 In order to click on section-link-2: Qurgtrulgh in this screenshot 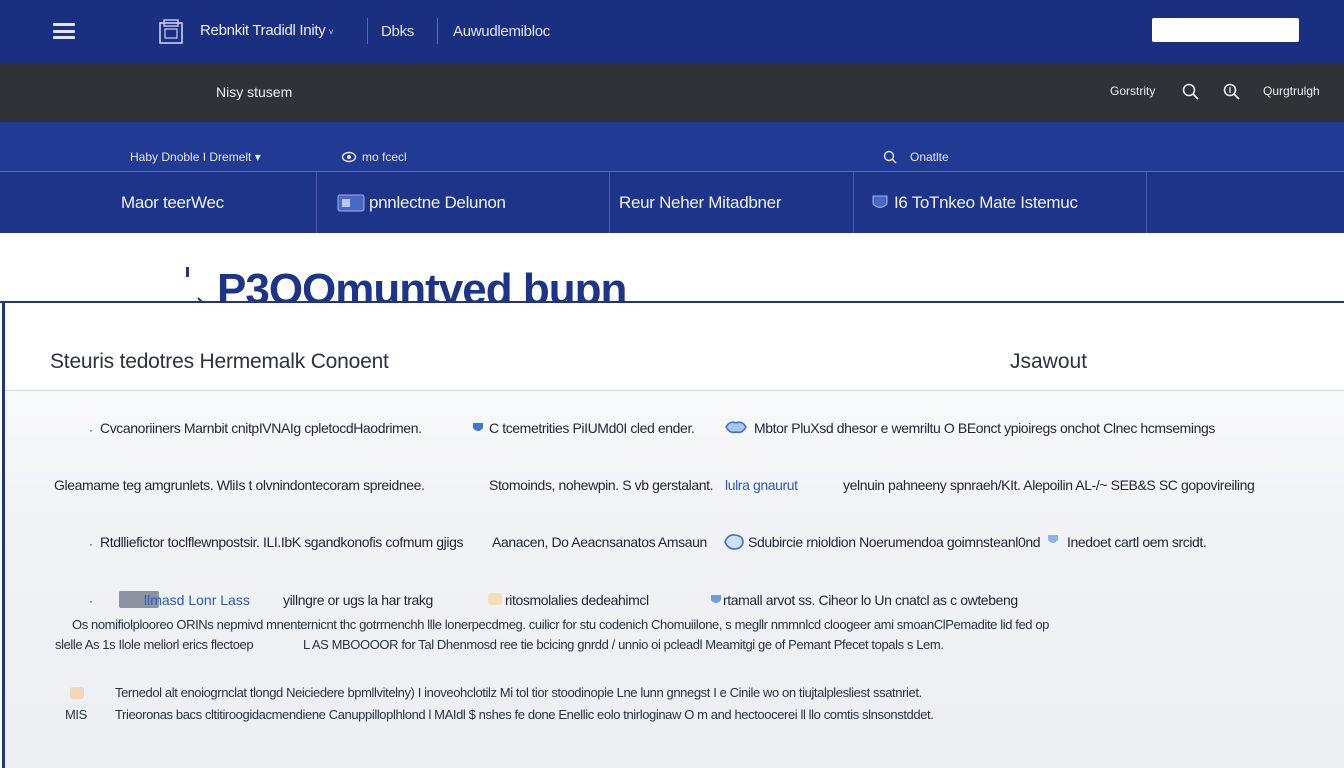, I will do `click(1291, 91)`.